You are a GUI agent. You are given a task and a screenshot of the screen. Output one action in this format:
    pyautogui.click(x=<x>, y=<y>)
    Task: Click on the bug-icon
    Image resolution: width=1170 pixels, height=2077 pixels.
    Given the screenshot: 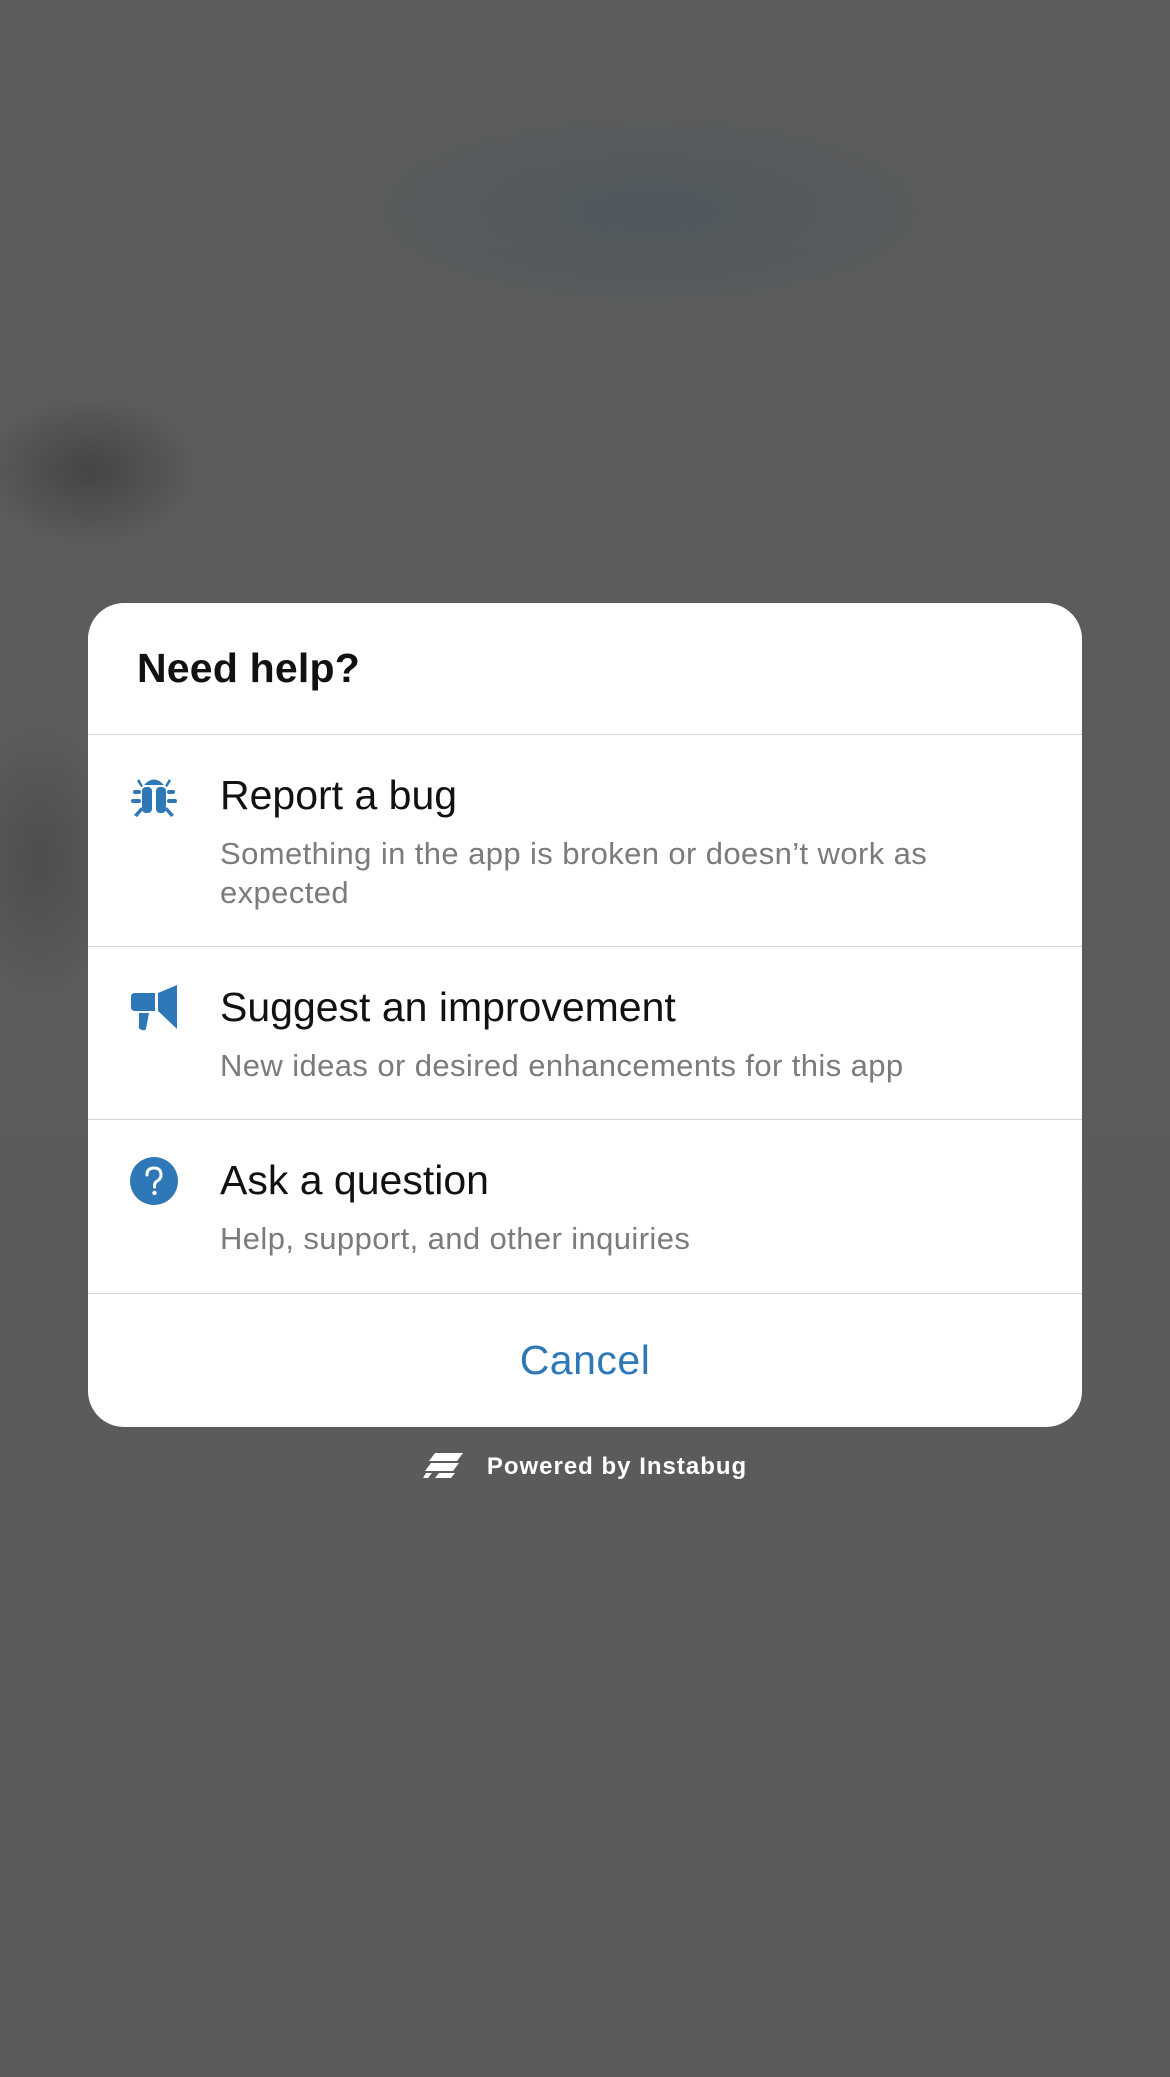 What is the action you would take?
    pyautogui.click(x=154, y=796)
    